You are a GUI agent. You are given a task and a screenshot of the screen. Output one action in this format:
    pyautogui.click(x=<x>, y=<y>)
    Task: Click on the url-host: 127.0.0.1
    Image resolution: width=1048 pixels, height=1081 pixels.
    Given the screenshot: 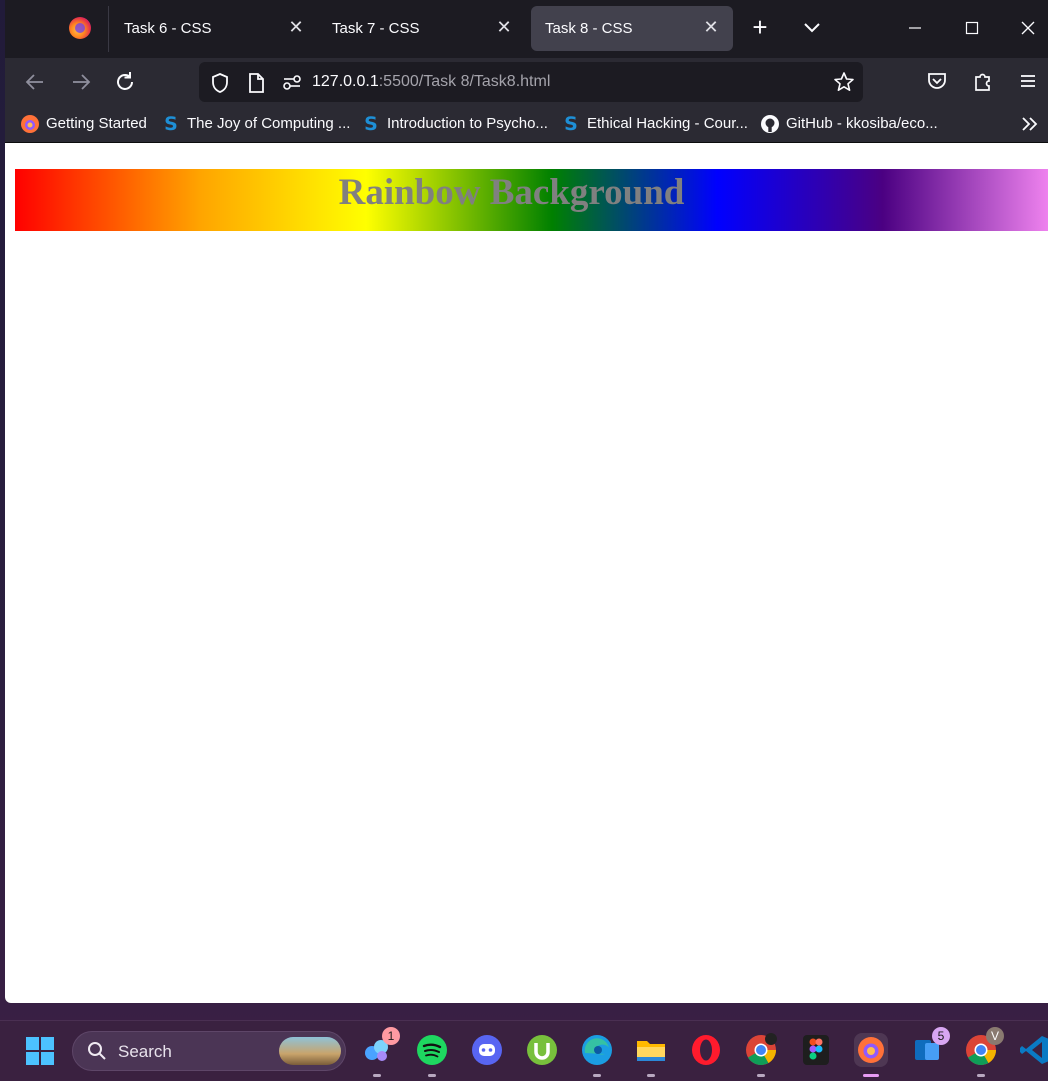 What is the action you would take?
    pyautogui.click(x=345, y=81)
    